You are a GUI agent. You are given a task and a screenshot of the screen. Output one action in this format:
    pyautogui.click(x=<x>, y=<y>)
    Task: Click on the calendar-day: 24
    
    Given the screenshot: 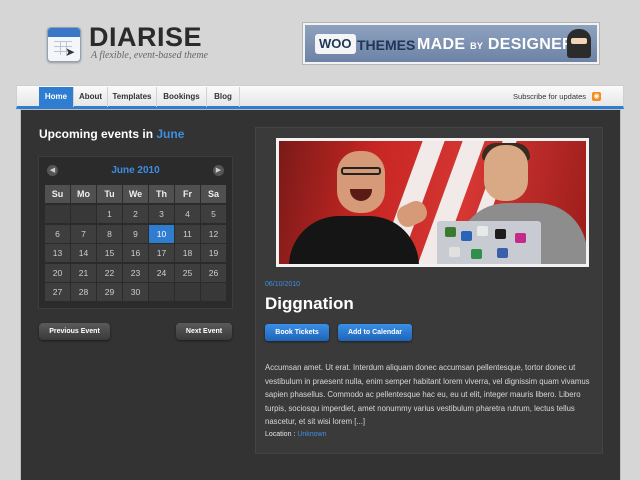 What is the action you would take?
    pyautogui.click(x=161, y=272)
    